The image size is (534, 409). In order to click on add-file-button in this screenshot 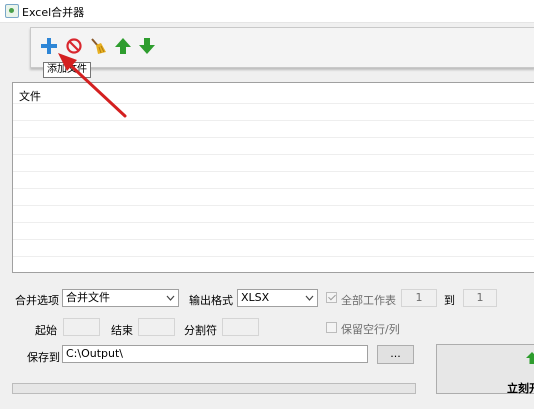, I will do `click(49, 46)`.